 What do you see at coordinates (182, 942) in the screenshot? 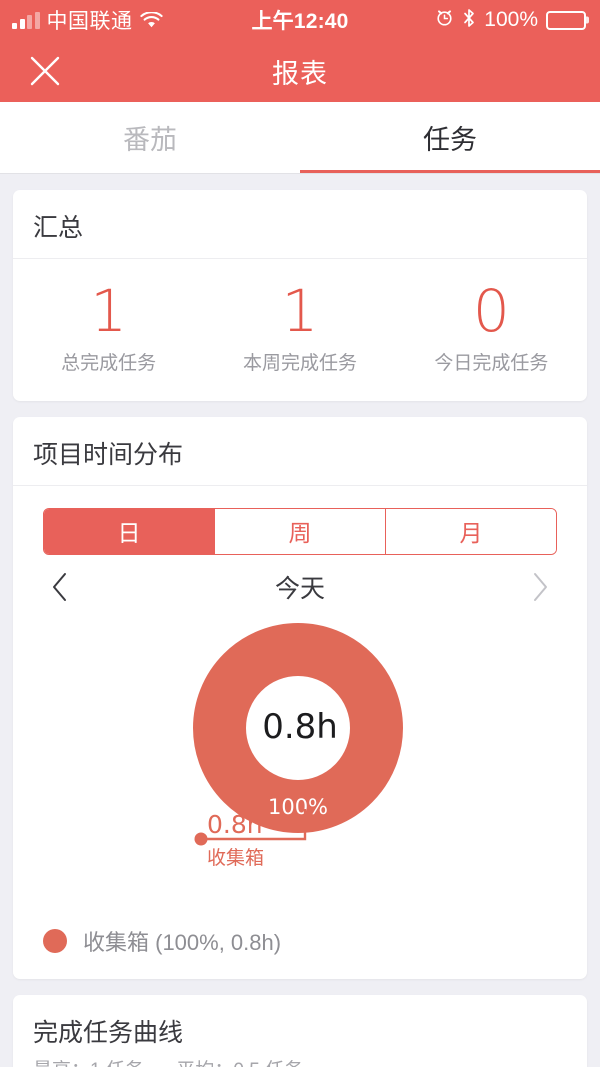
I see `legend-item-label: 收集箱 (100%, 0.8h)` at bounding box center [182, 942].